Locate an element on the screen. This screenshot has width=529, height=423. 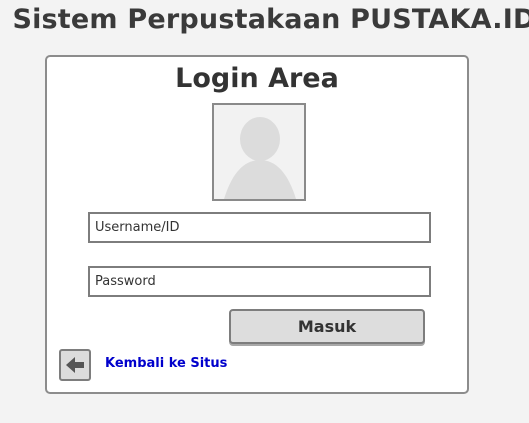
arrow-left-icon is located at coordinates (75, 365).